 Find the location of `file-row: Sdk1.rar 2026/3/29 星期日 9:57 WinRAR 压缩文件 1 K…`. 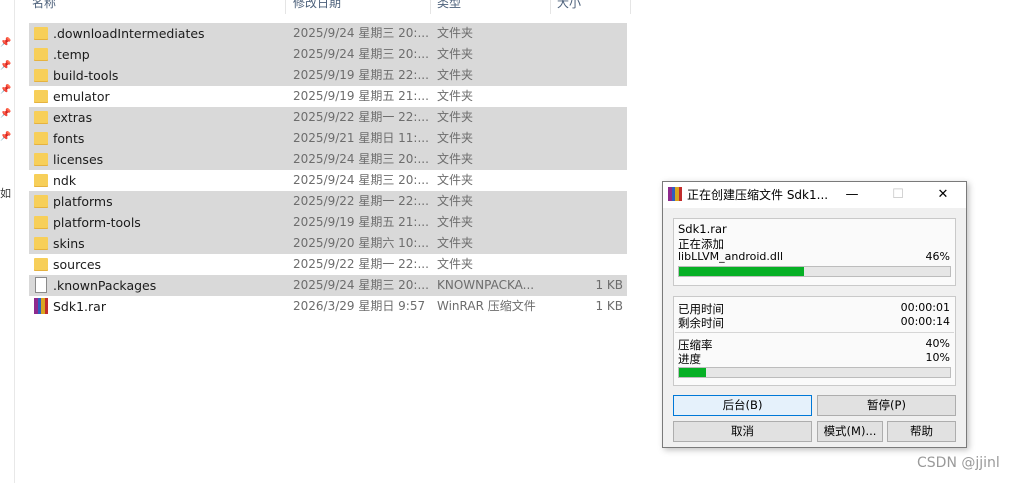

file-row: Sdk1.rar 2026/3/29 星期日 9:57 WinRAR 压缩文件 1 K… is located at coordinates (328, 306).